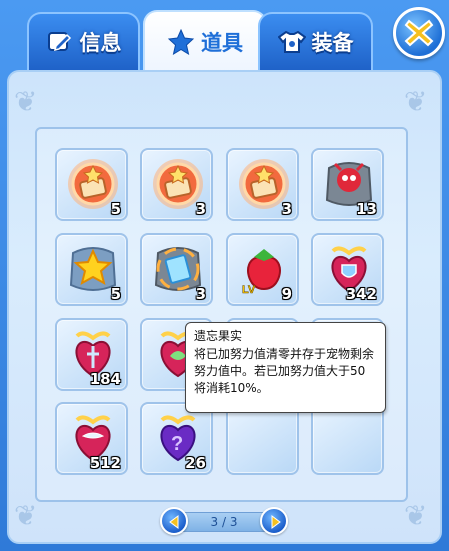 The image size is (449, 551). I want to click on item-slot: 512, so click(91, 438).